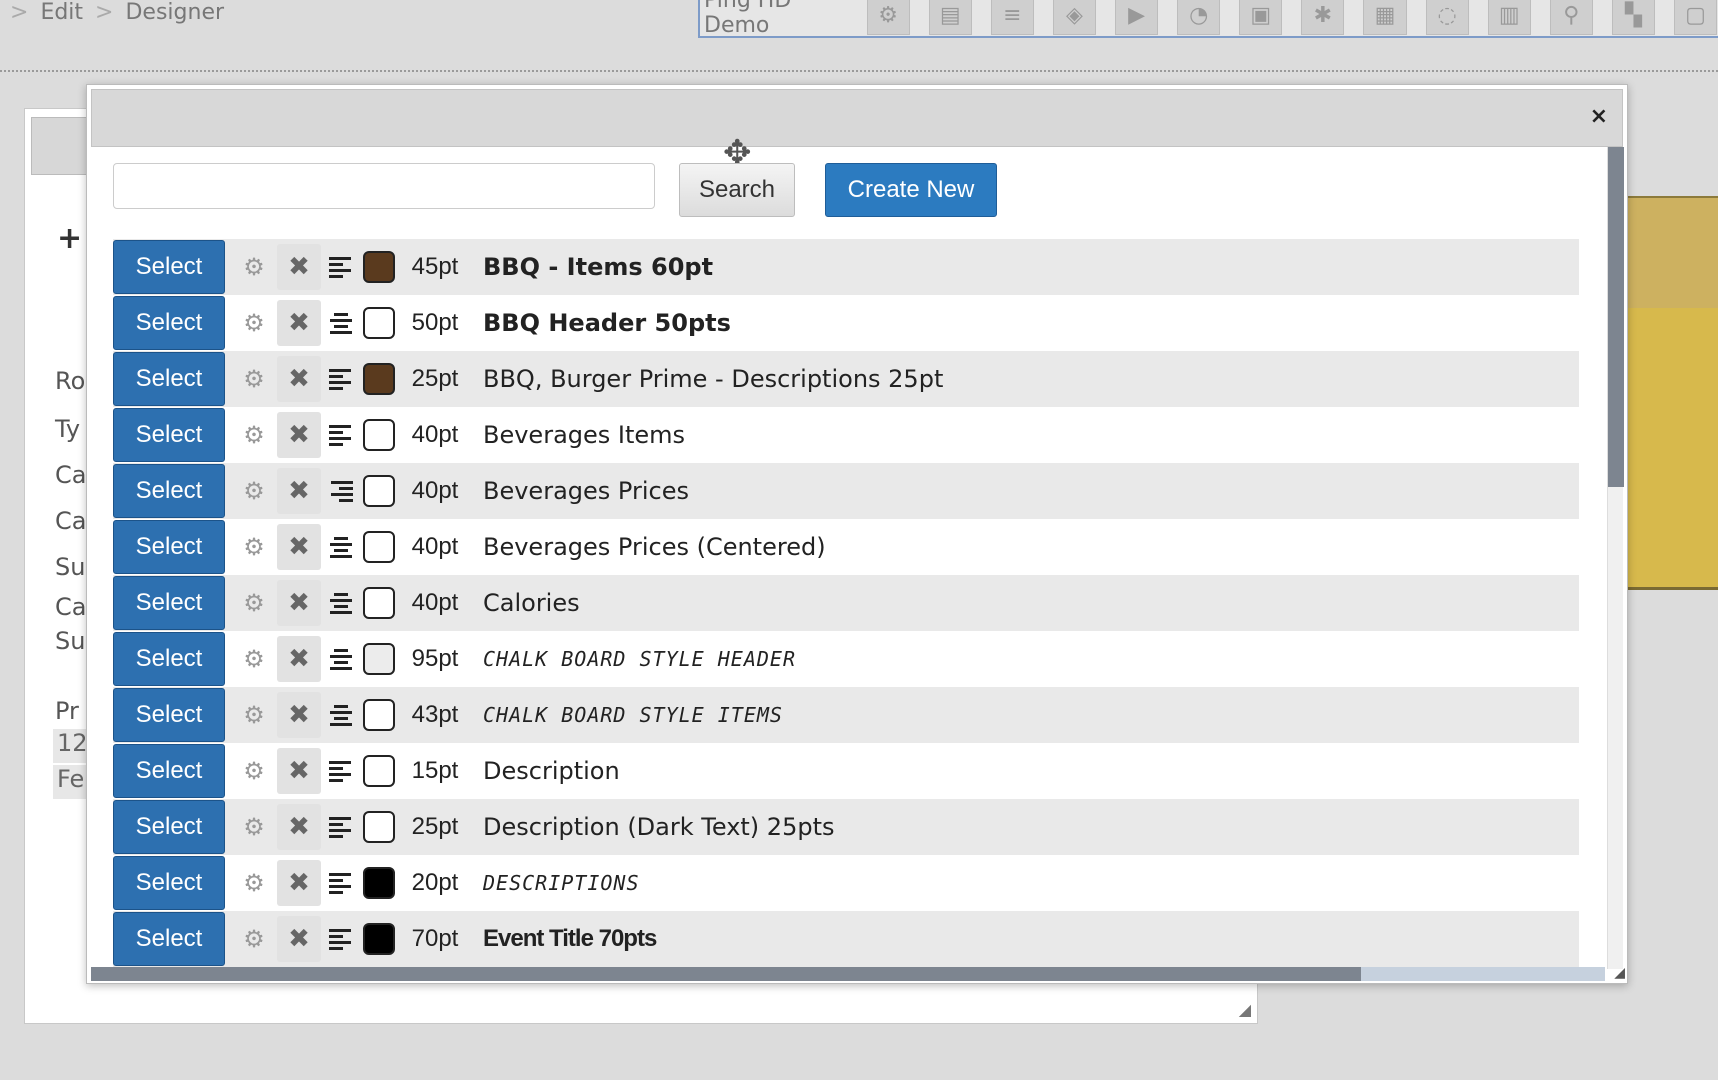 The image size is (1718, 1080). What do you see at coordinates (1633, 17) in the screenshot?
I see `grid-icon: ▚` at bounding box center [1633, 17].